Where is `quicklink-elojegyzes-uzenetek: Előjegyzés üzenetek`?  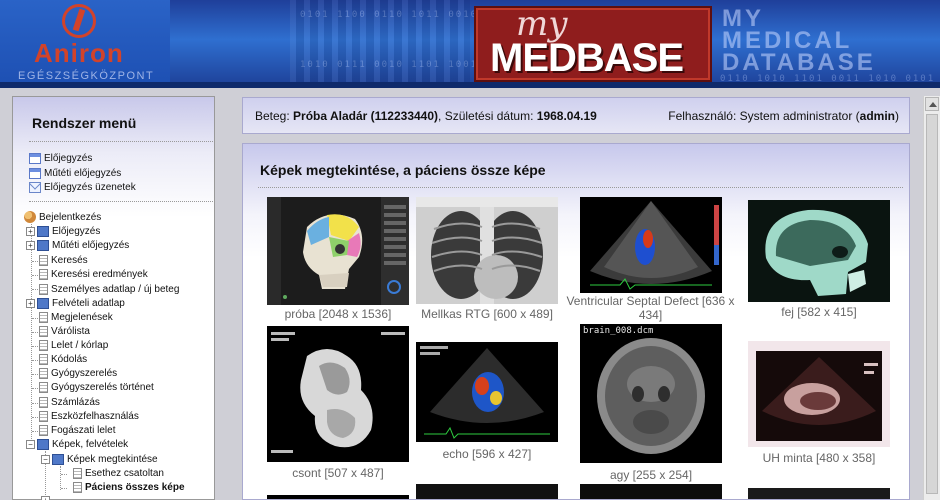
quicklink-elojegyzes-uzenetek: Előjegyzés üzenetek is located at coordinates (82, 187).